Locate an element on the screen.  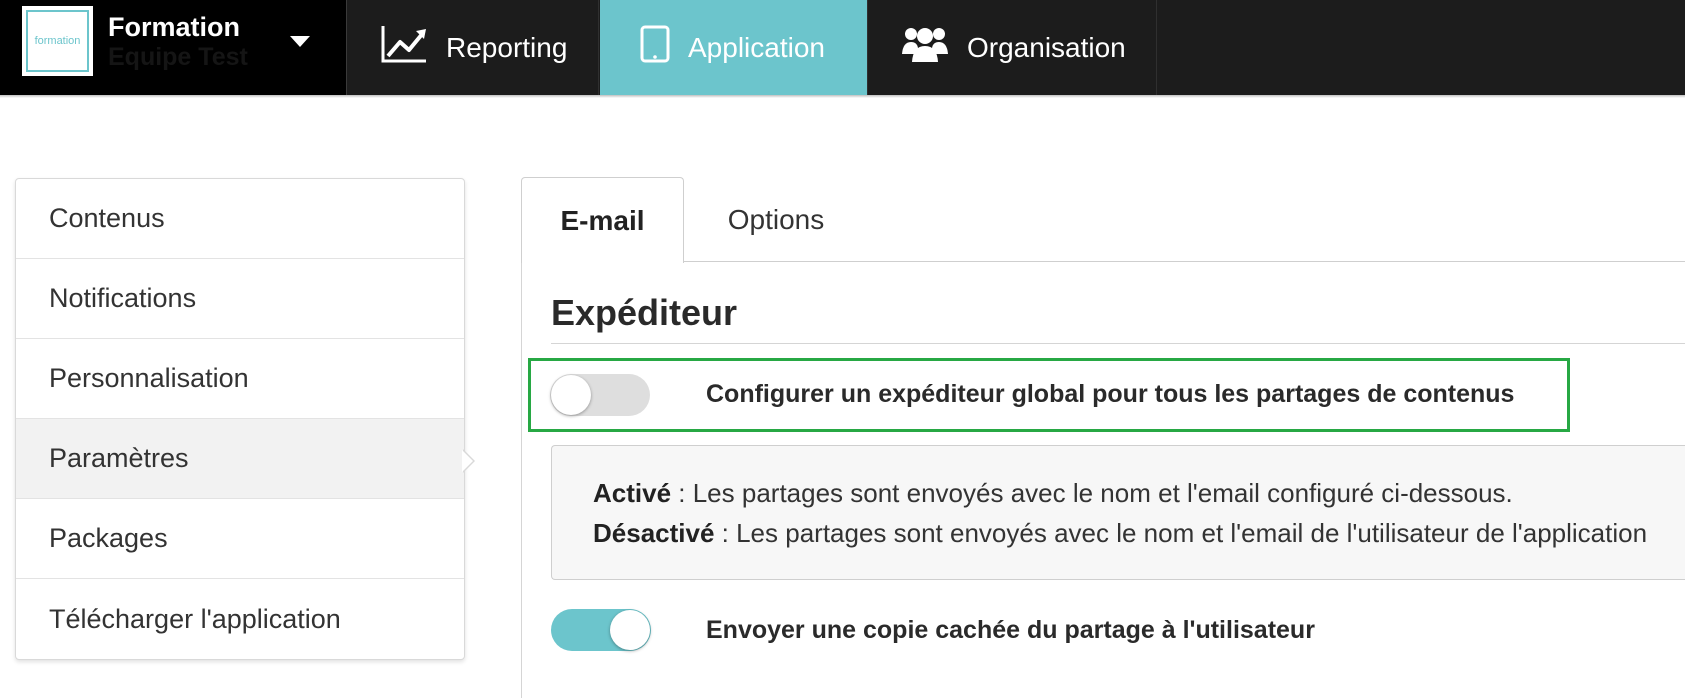
bcc-copy-toggle is located at coordinates (601, 630).